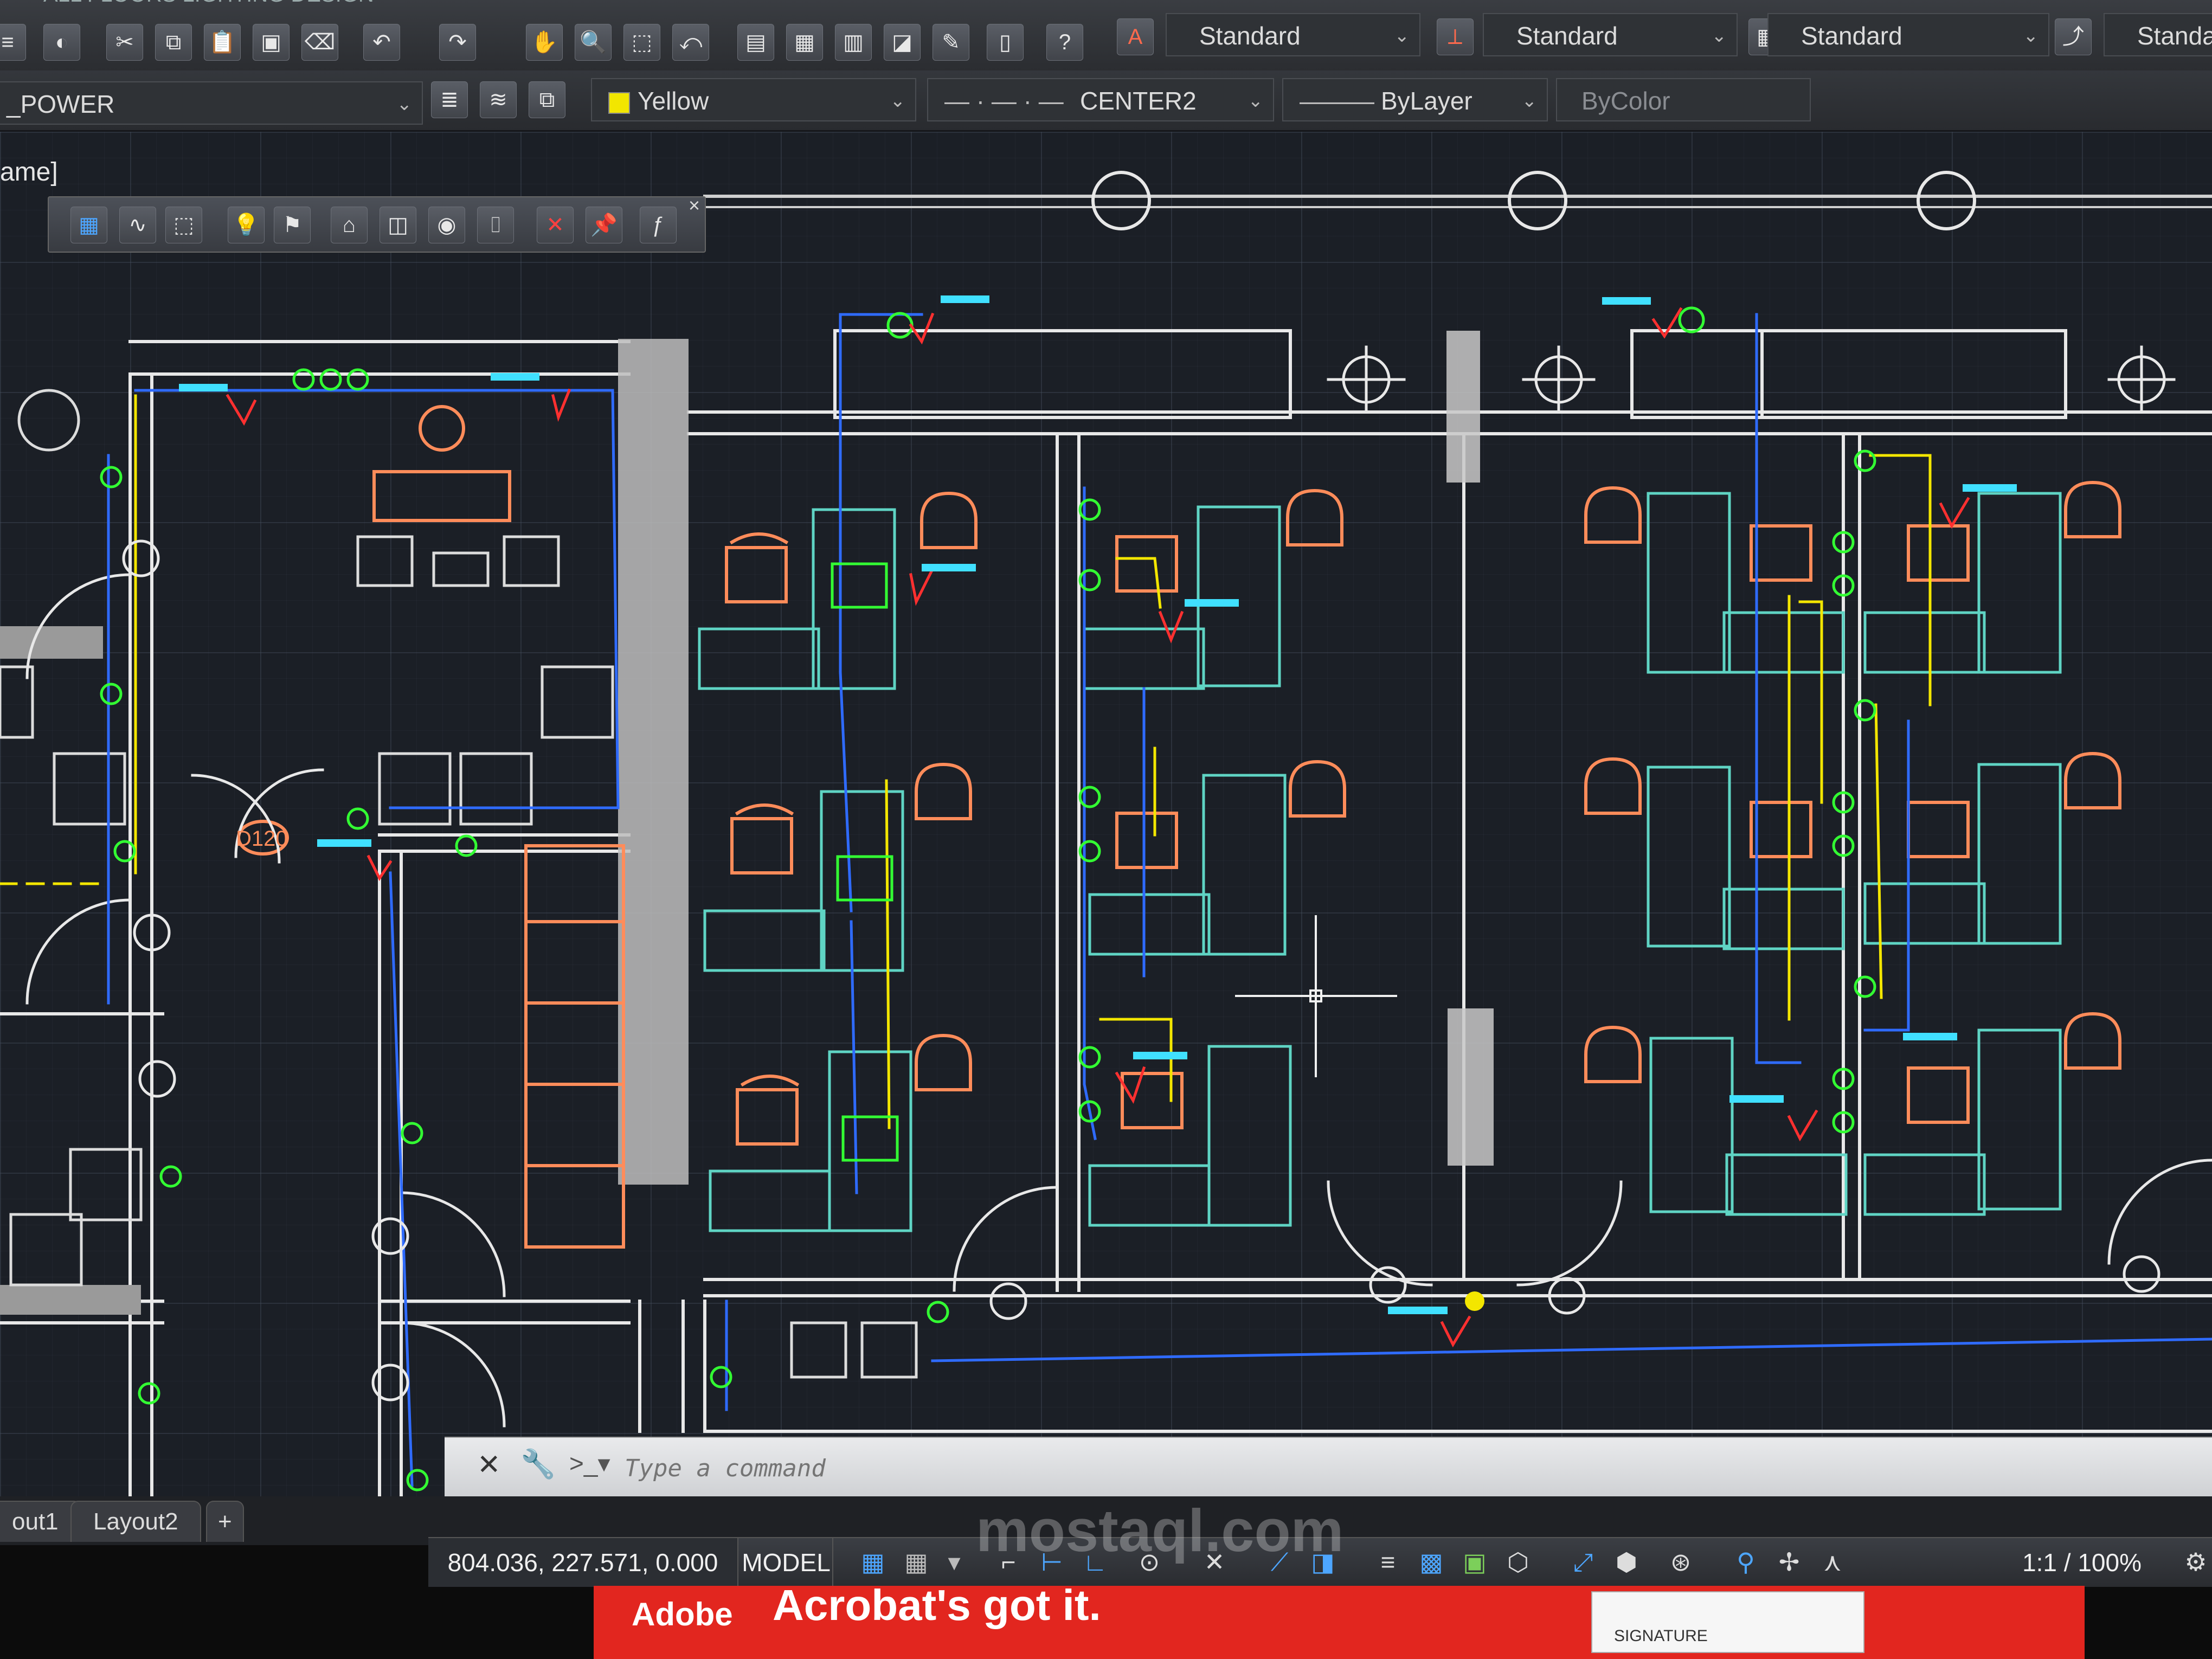 Image resolution: width=2212 pixels, height=1659 pixels. I want to click on table-style-dropdown: Standard ⌄, so click(1908, 34).